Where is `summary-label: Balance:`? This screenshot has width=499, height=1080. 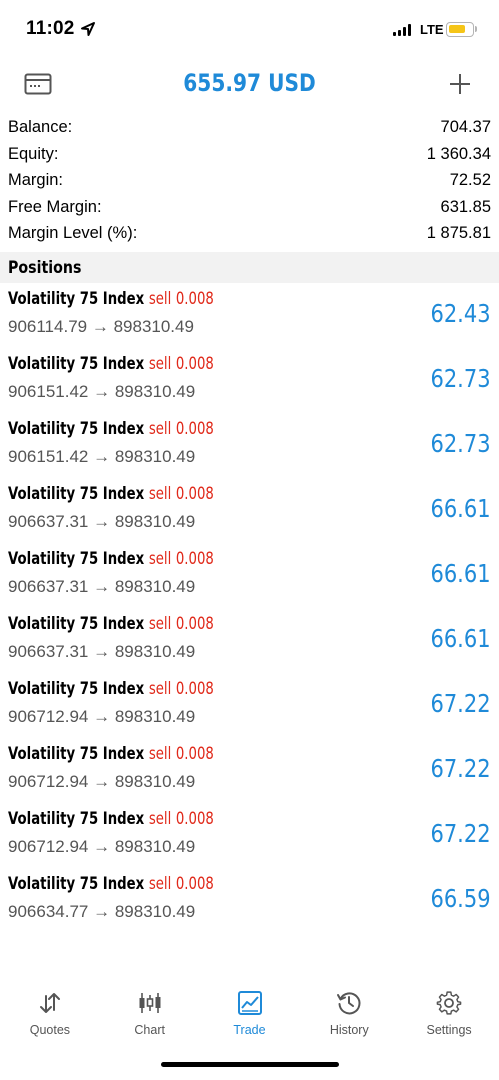 summary-label: Balance: is located at coordinates (40, 127).